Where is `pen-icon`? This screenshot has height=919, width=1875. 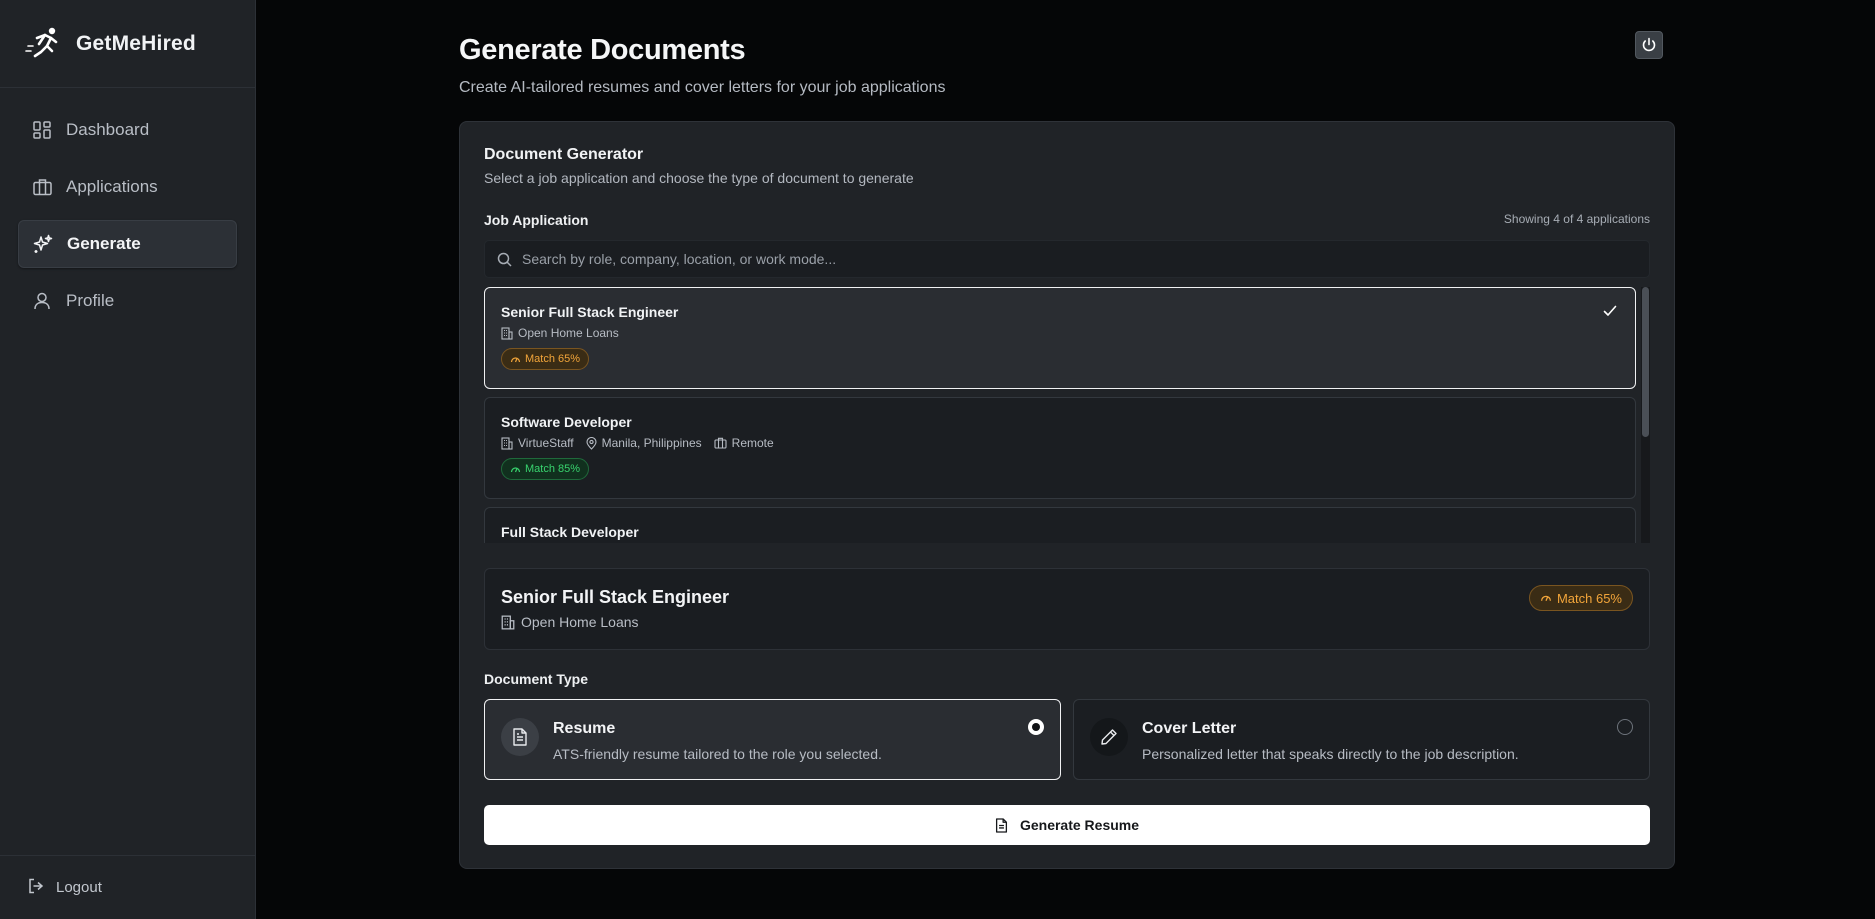 pen-icon is located at coordinates (1109, 737).